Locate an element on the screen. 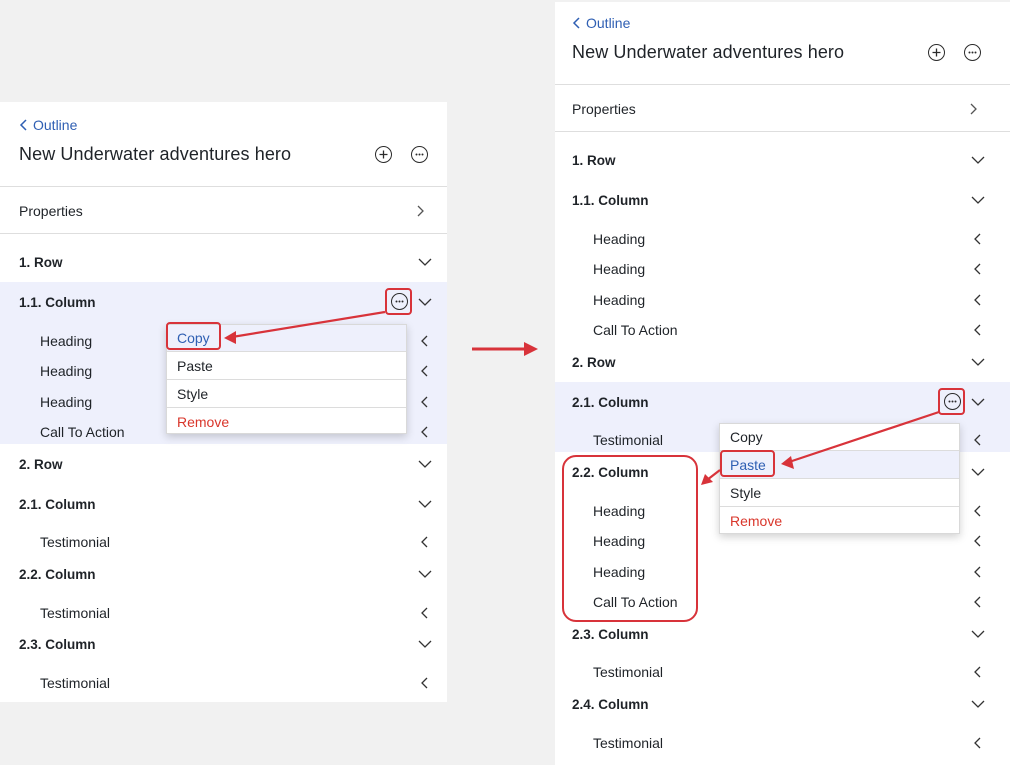  outline-column-2-4: 2.4. Column is located at coordinates (782, 704).